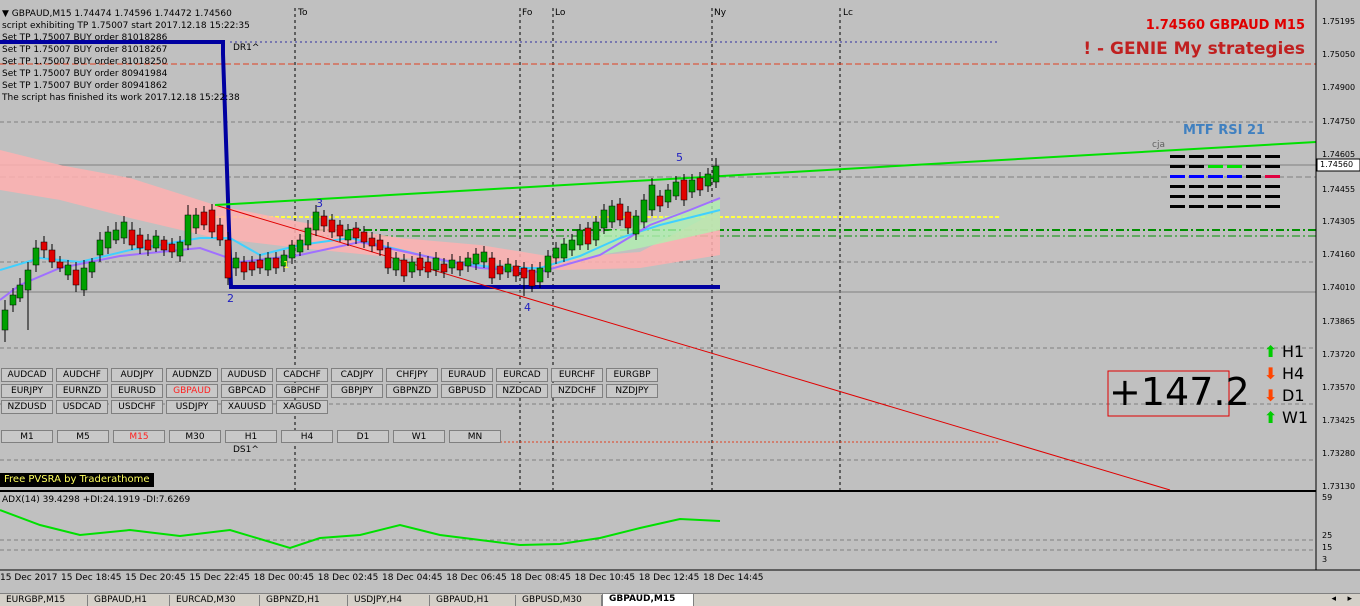 The height and width of the screenshot is (606, 1360). What do you see at coordinates (5, 14) in the screenshot?
I see `dropdown-arrow-icon: ▼` at bounding box center [5, 14].